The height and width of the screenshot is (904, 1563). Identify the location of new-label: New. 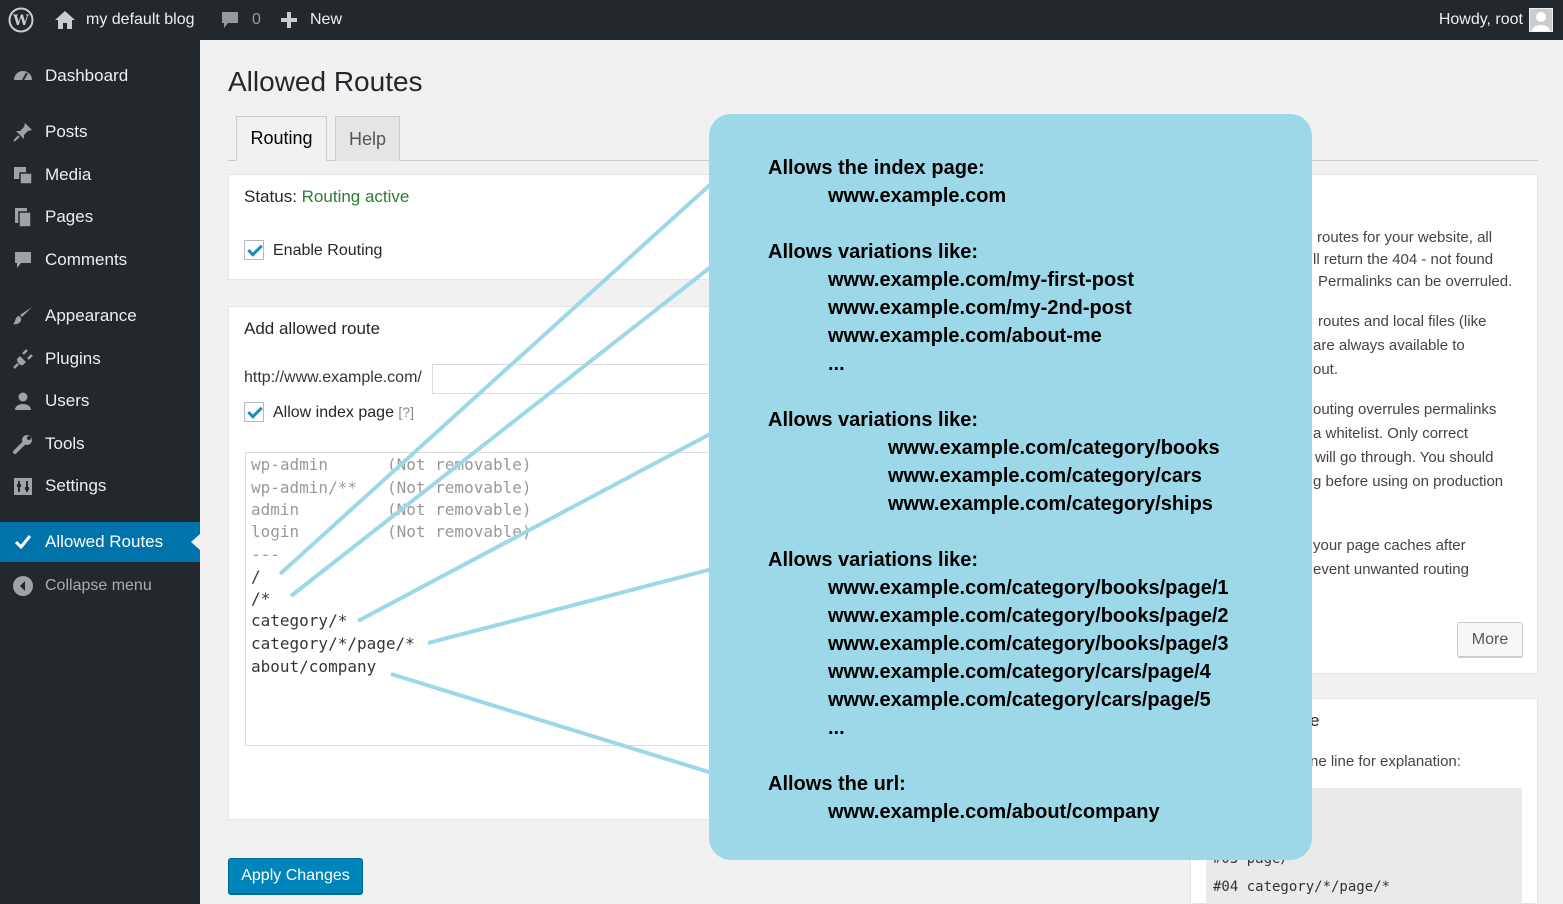
(326, 19).